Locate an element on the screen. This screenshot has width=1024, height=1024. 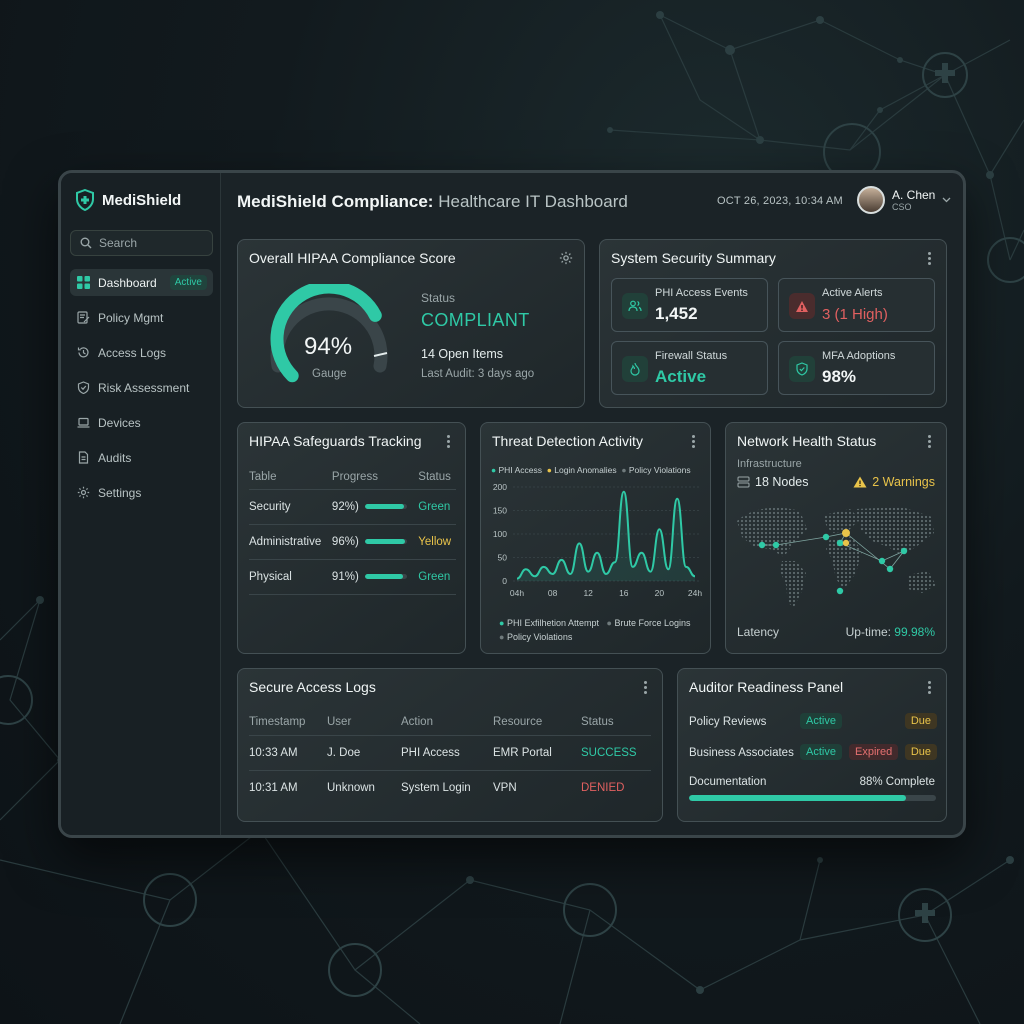
table-row: Administrative 96%) Yellow is located at coordinates (352, 541).